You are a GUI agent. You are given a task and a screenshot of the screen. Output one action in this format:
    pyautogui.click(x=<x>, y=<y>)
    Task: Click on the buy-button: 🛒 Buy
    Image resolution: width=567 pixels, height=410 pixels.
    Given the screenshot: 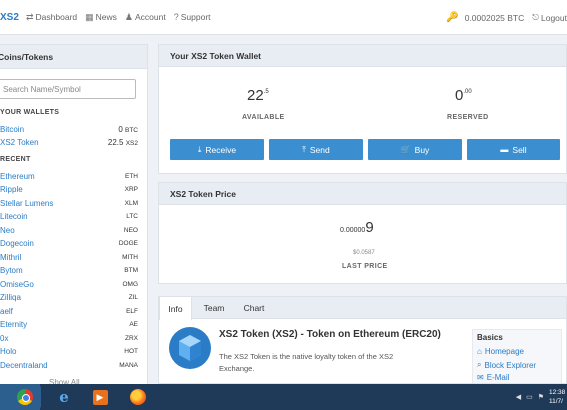 What is the action you would take?
    pyautogui.click(x=415, y=149)
    